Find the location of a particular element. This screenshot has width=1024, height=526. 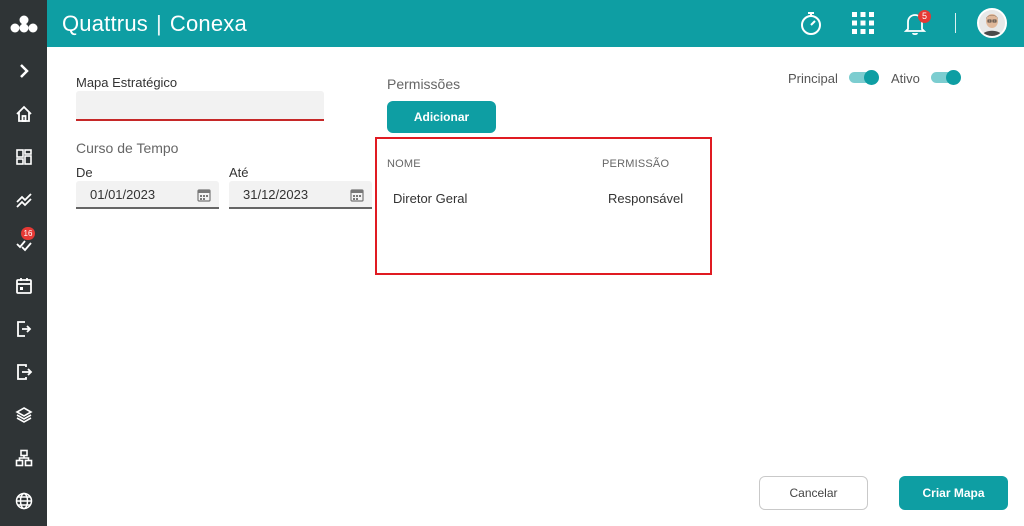

header-divider is located at coordinates (955, 23).